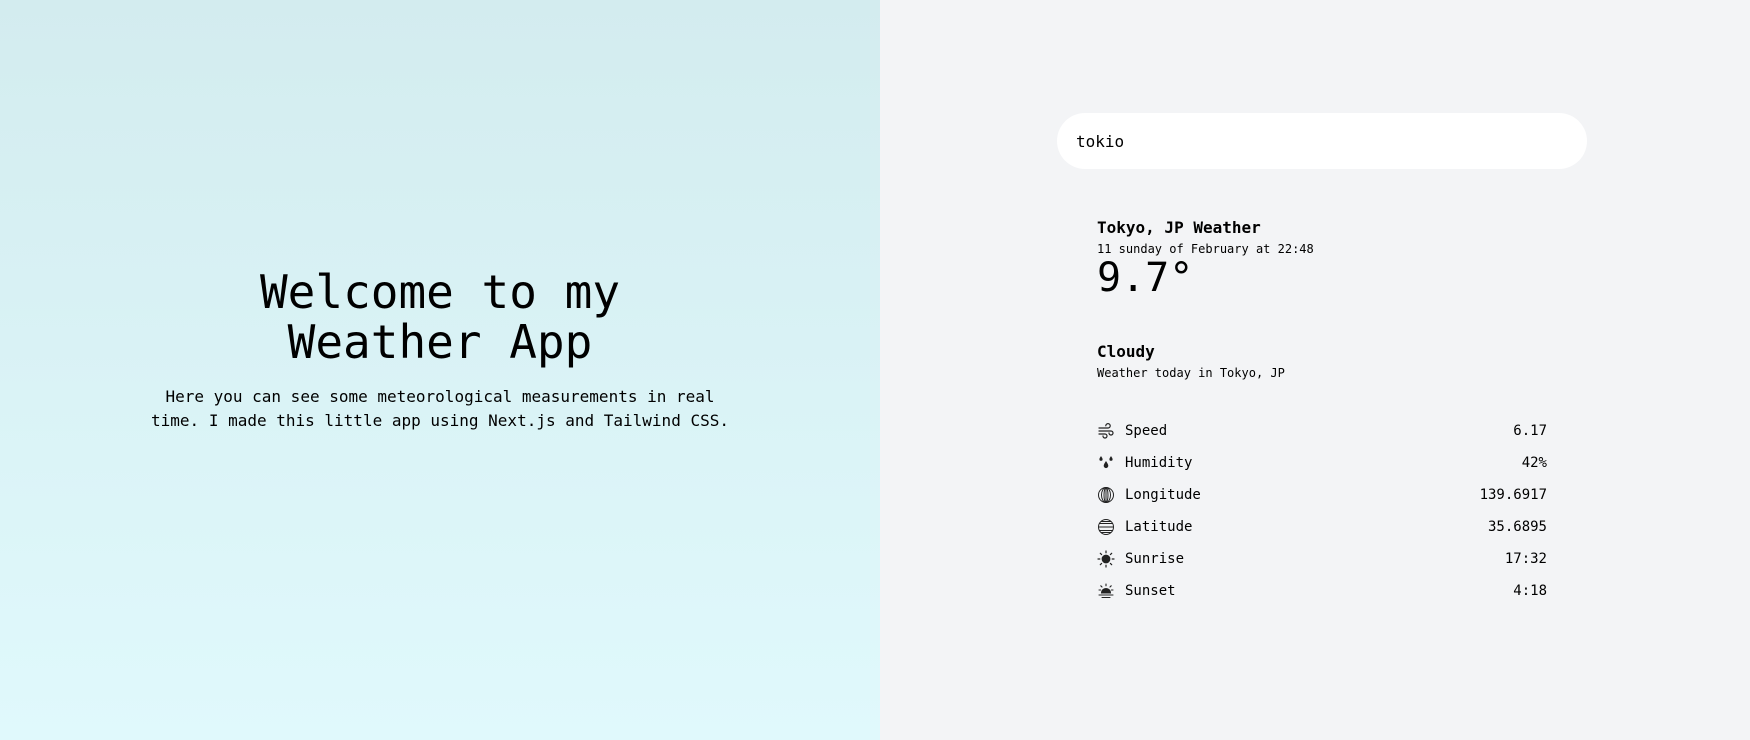  I want to click on condition-subtitle: Weather today in Tokyo, JP, so click(1191, 373).